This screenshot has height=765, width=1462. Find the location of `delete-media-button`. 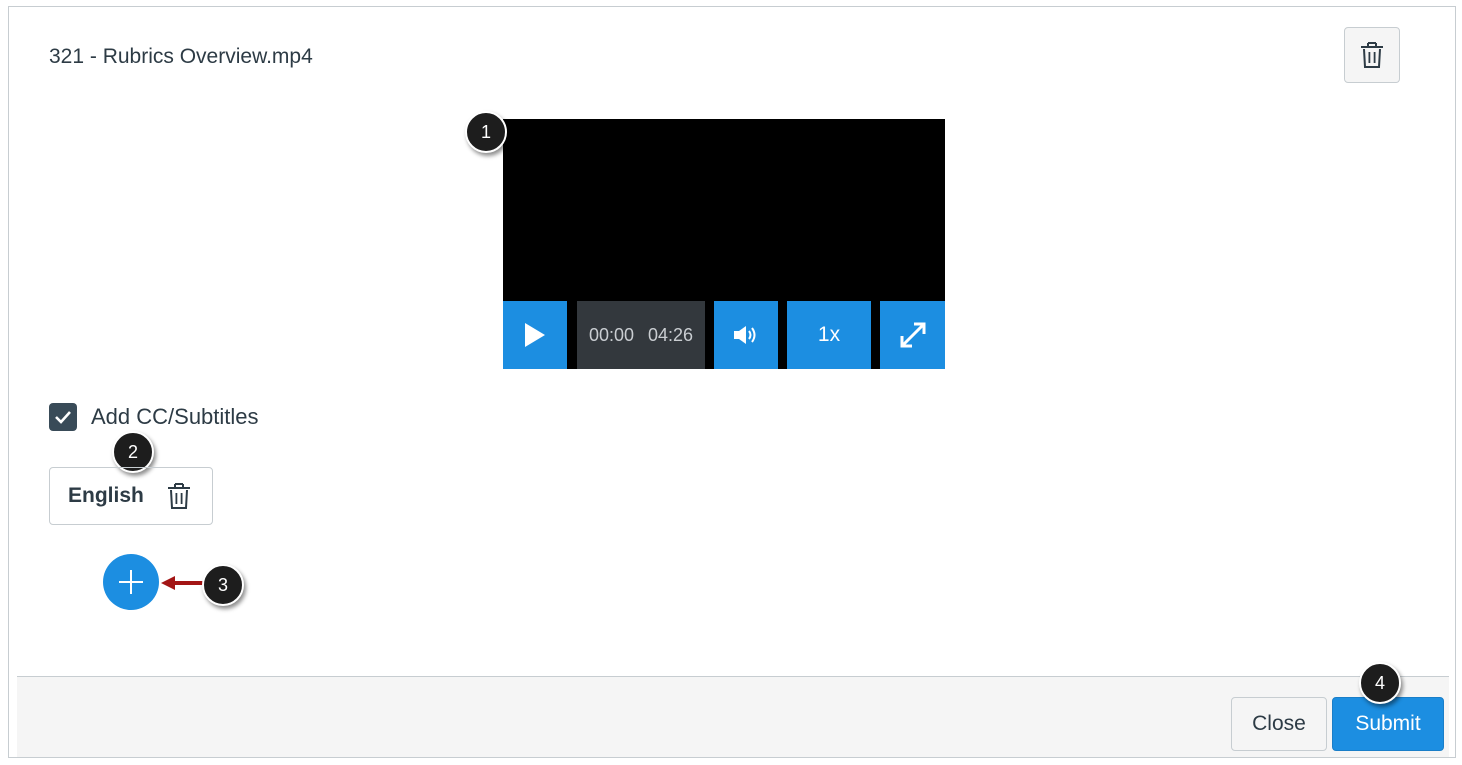

delete-media-button is located at coordinates (1372, 55).